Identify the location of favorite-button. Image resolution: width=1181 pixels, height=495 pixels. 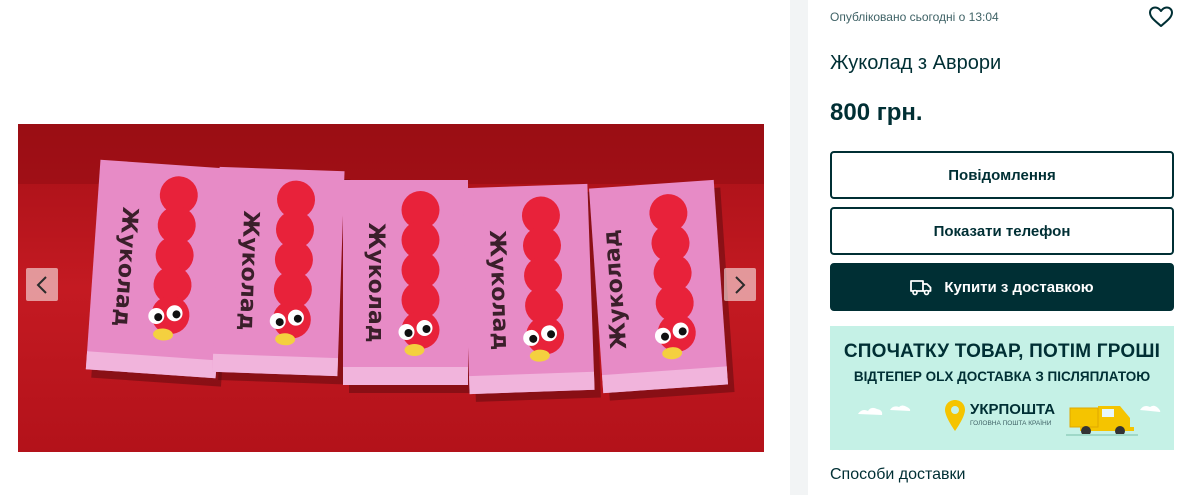
(1161, 17).